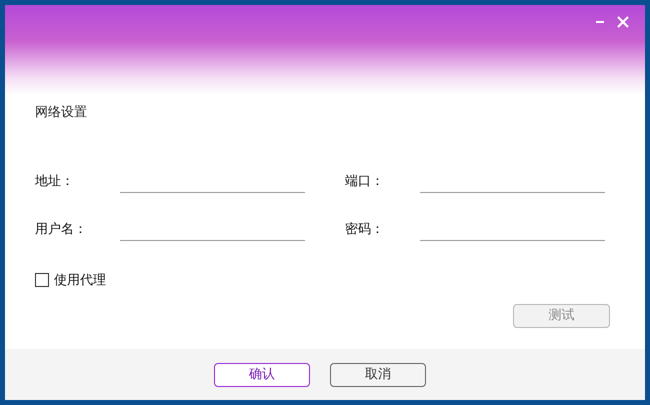 This screenshot has width=650, height=405. What do you see at coordinates (378, 374) in the screenshot?
I see `cancel-button: 取消` at bounding box center [378, 374].